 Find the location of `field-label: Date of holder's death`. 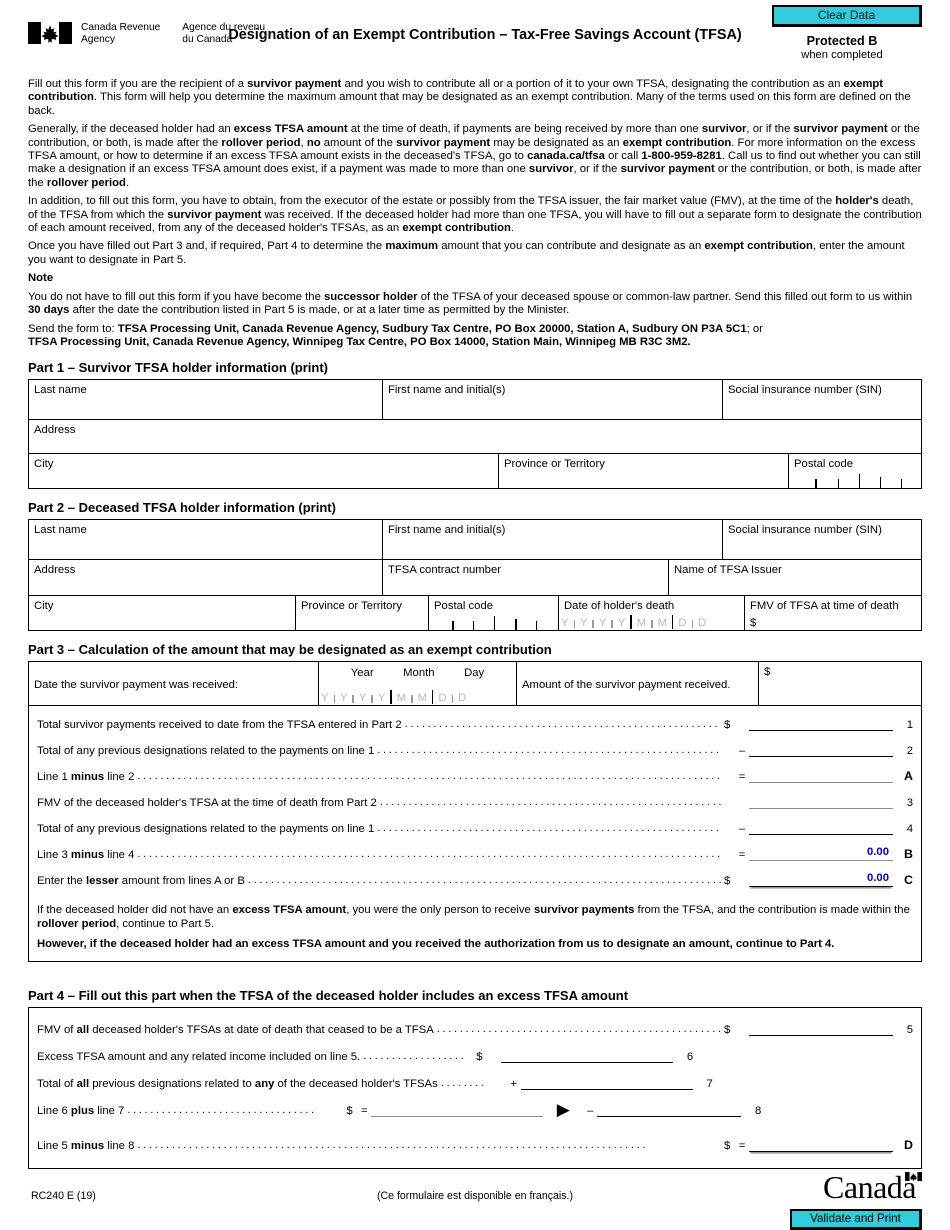

field-label: Date of holder's death is located at coordinates (619, 606).